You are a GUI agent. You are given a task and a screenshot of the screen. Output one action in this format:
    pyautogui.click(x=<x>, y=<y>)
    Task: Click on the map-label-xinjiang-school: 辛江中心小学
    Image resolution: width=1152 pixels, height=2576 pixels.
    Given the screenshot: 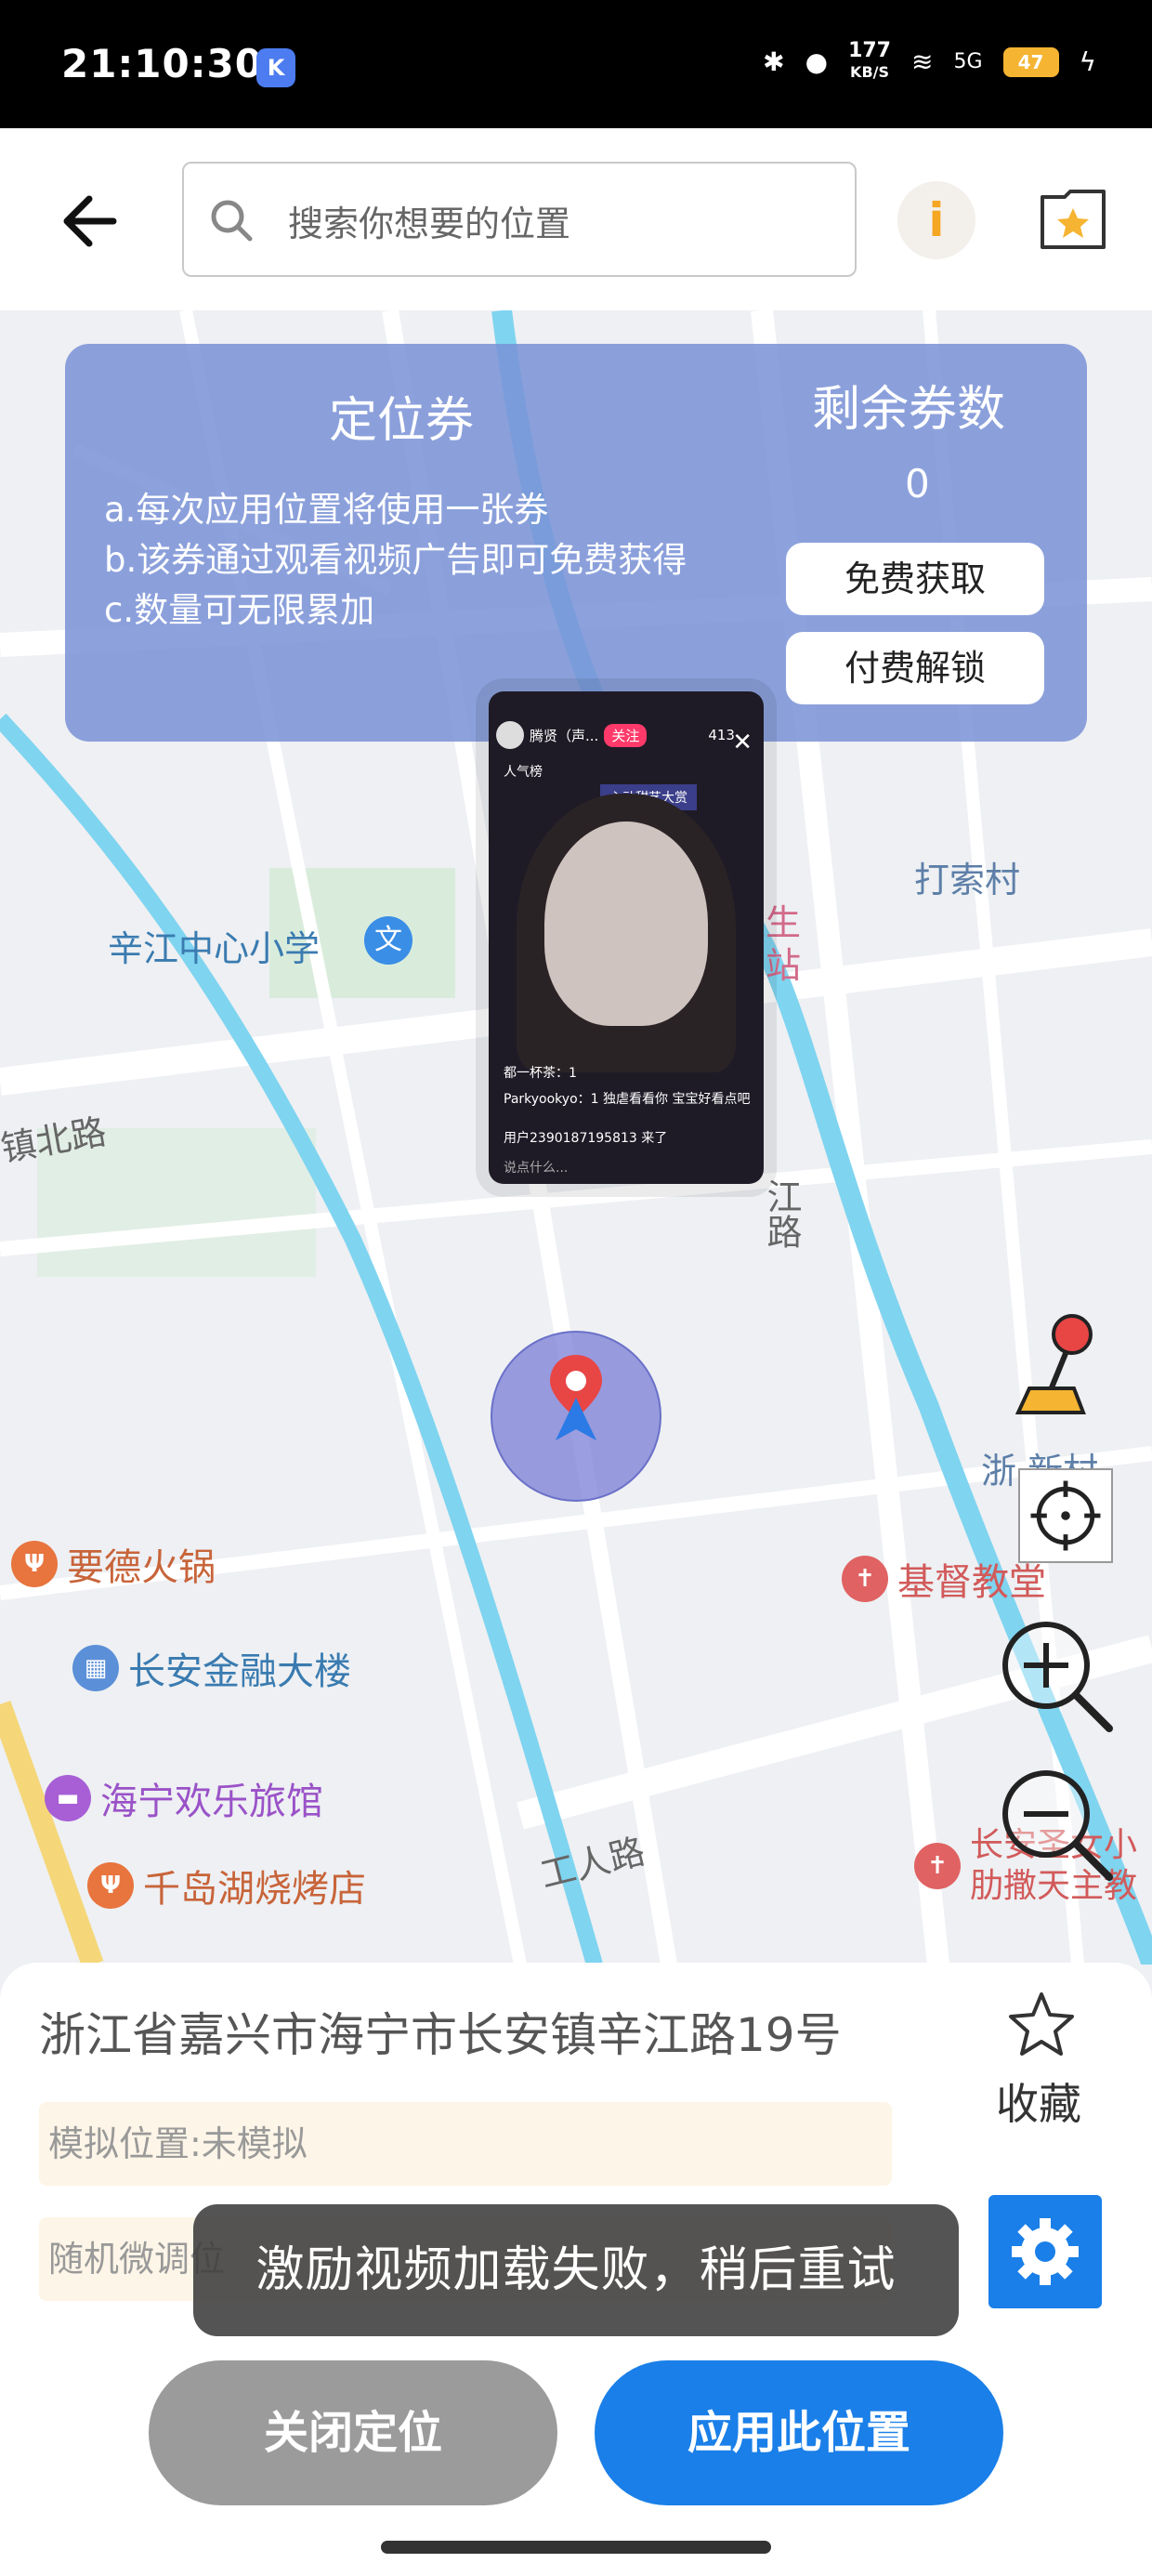 What is the action you would take?
    pyautogui.click(x=214, y=948)
    